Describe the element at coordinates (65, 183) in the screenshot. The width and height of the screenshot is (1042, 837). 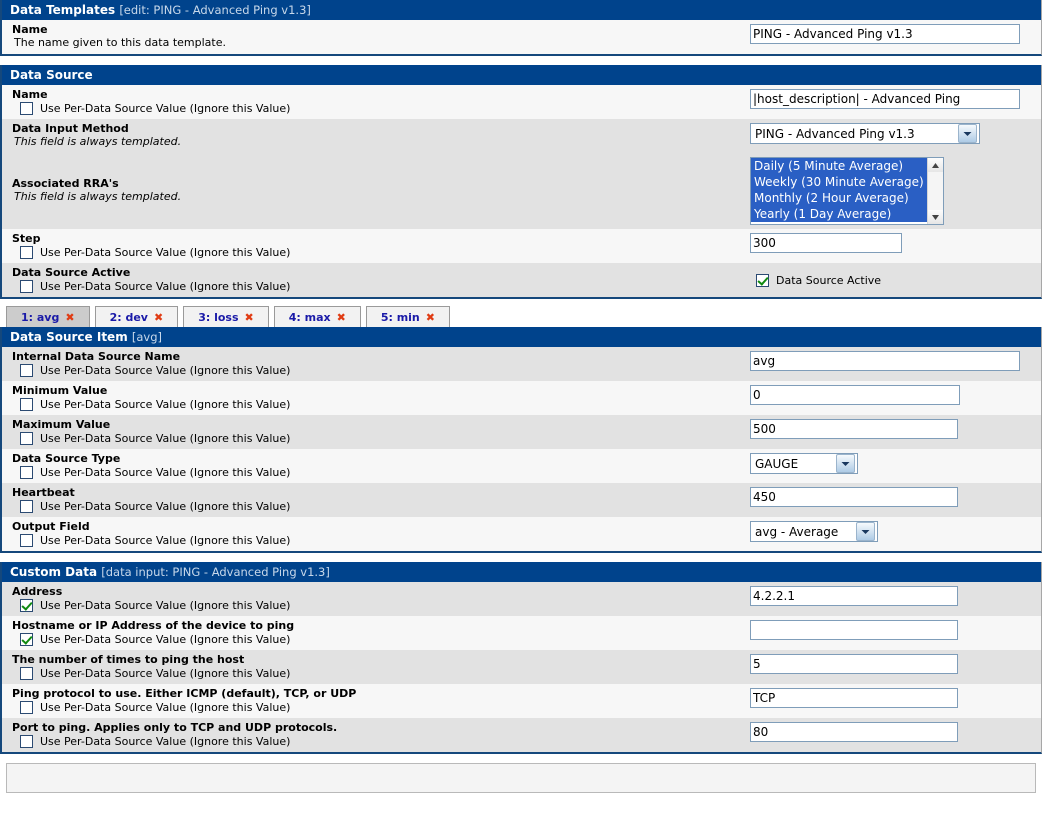
I see `associated-rras-label: Associated RRA's` at that location.